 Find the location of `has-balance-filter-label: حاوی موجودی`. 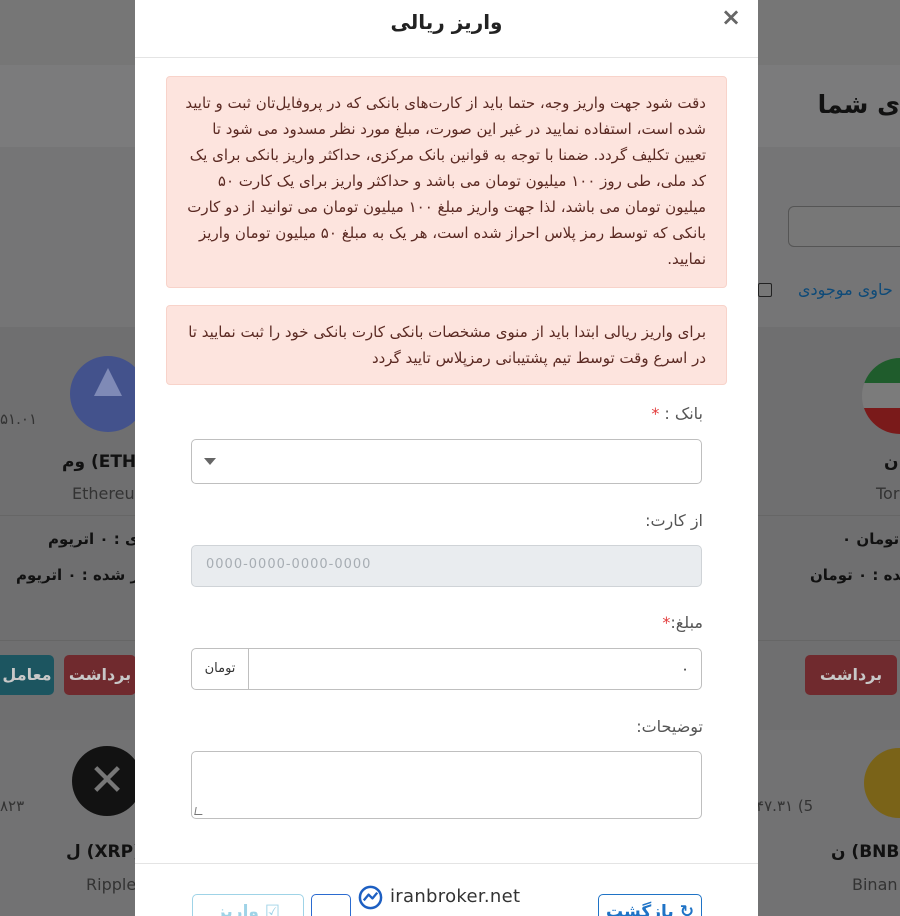

has-balance-filter-label: حاوی موجودی is located at coordinates (845, 289).